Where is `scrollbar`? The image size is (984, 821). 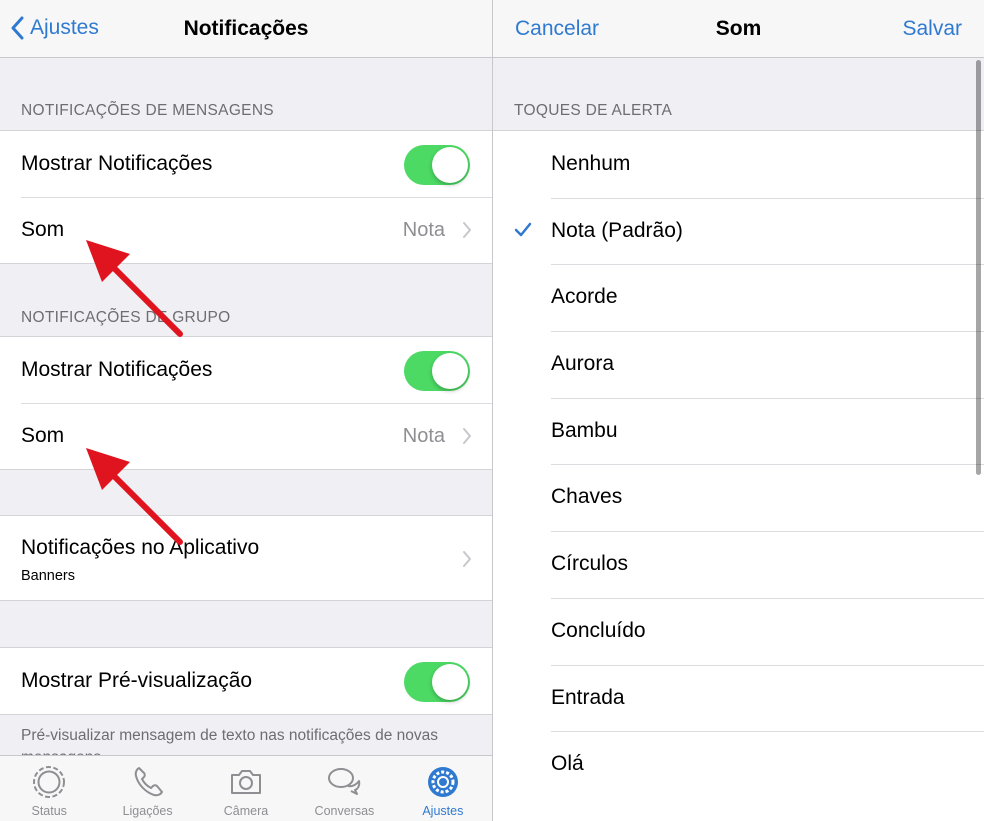
scrollbar is located at coordinates (978, 267).